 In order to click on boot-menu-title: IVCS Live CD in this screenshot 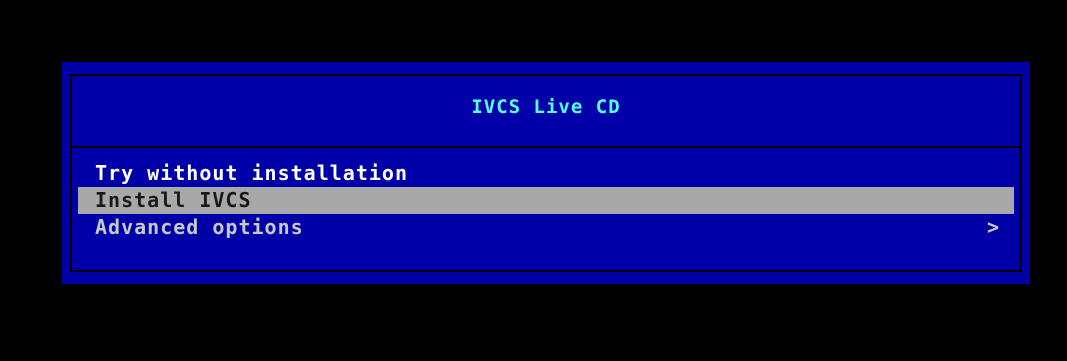, I will do `click(546, 107)`.